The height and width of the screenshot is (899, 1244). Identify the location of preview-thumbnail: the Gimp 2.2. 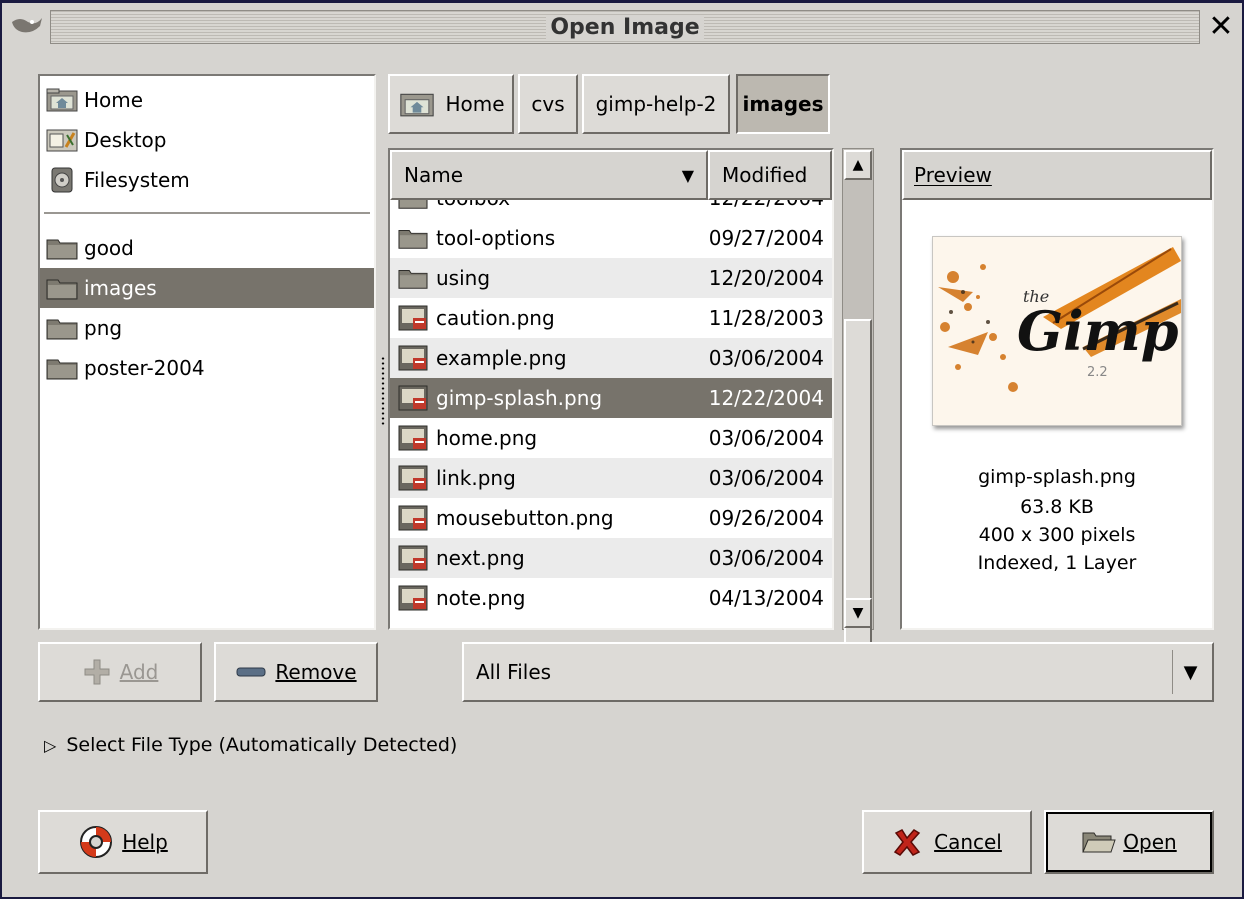
(1057, 331).